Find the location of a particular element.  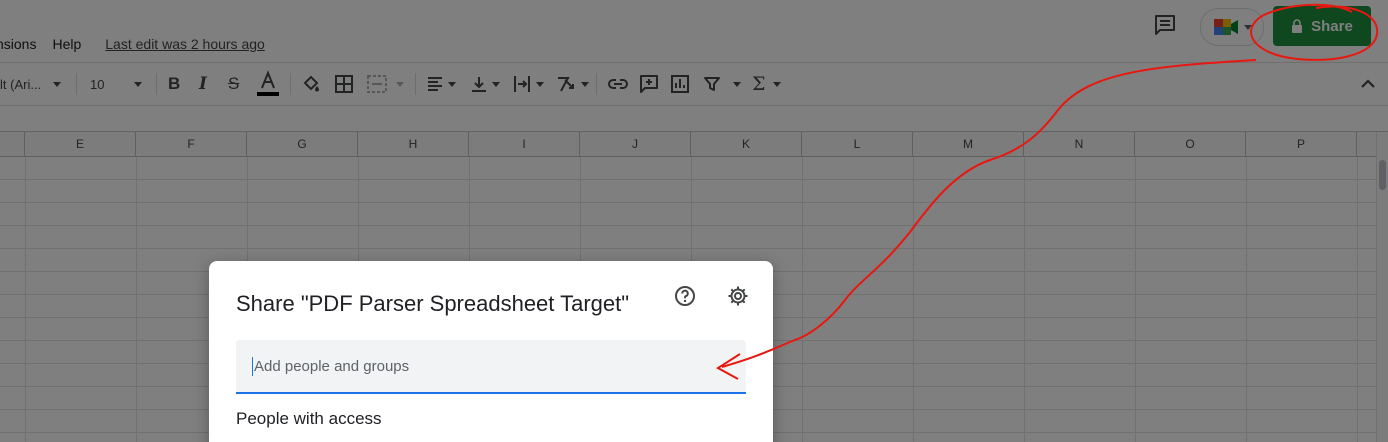

text-cursor is located at coordinates (252, 366).